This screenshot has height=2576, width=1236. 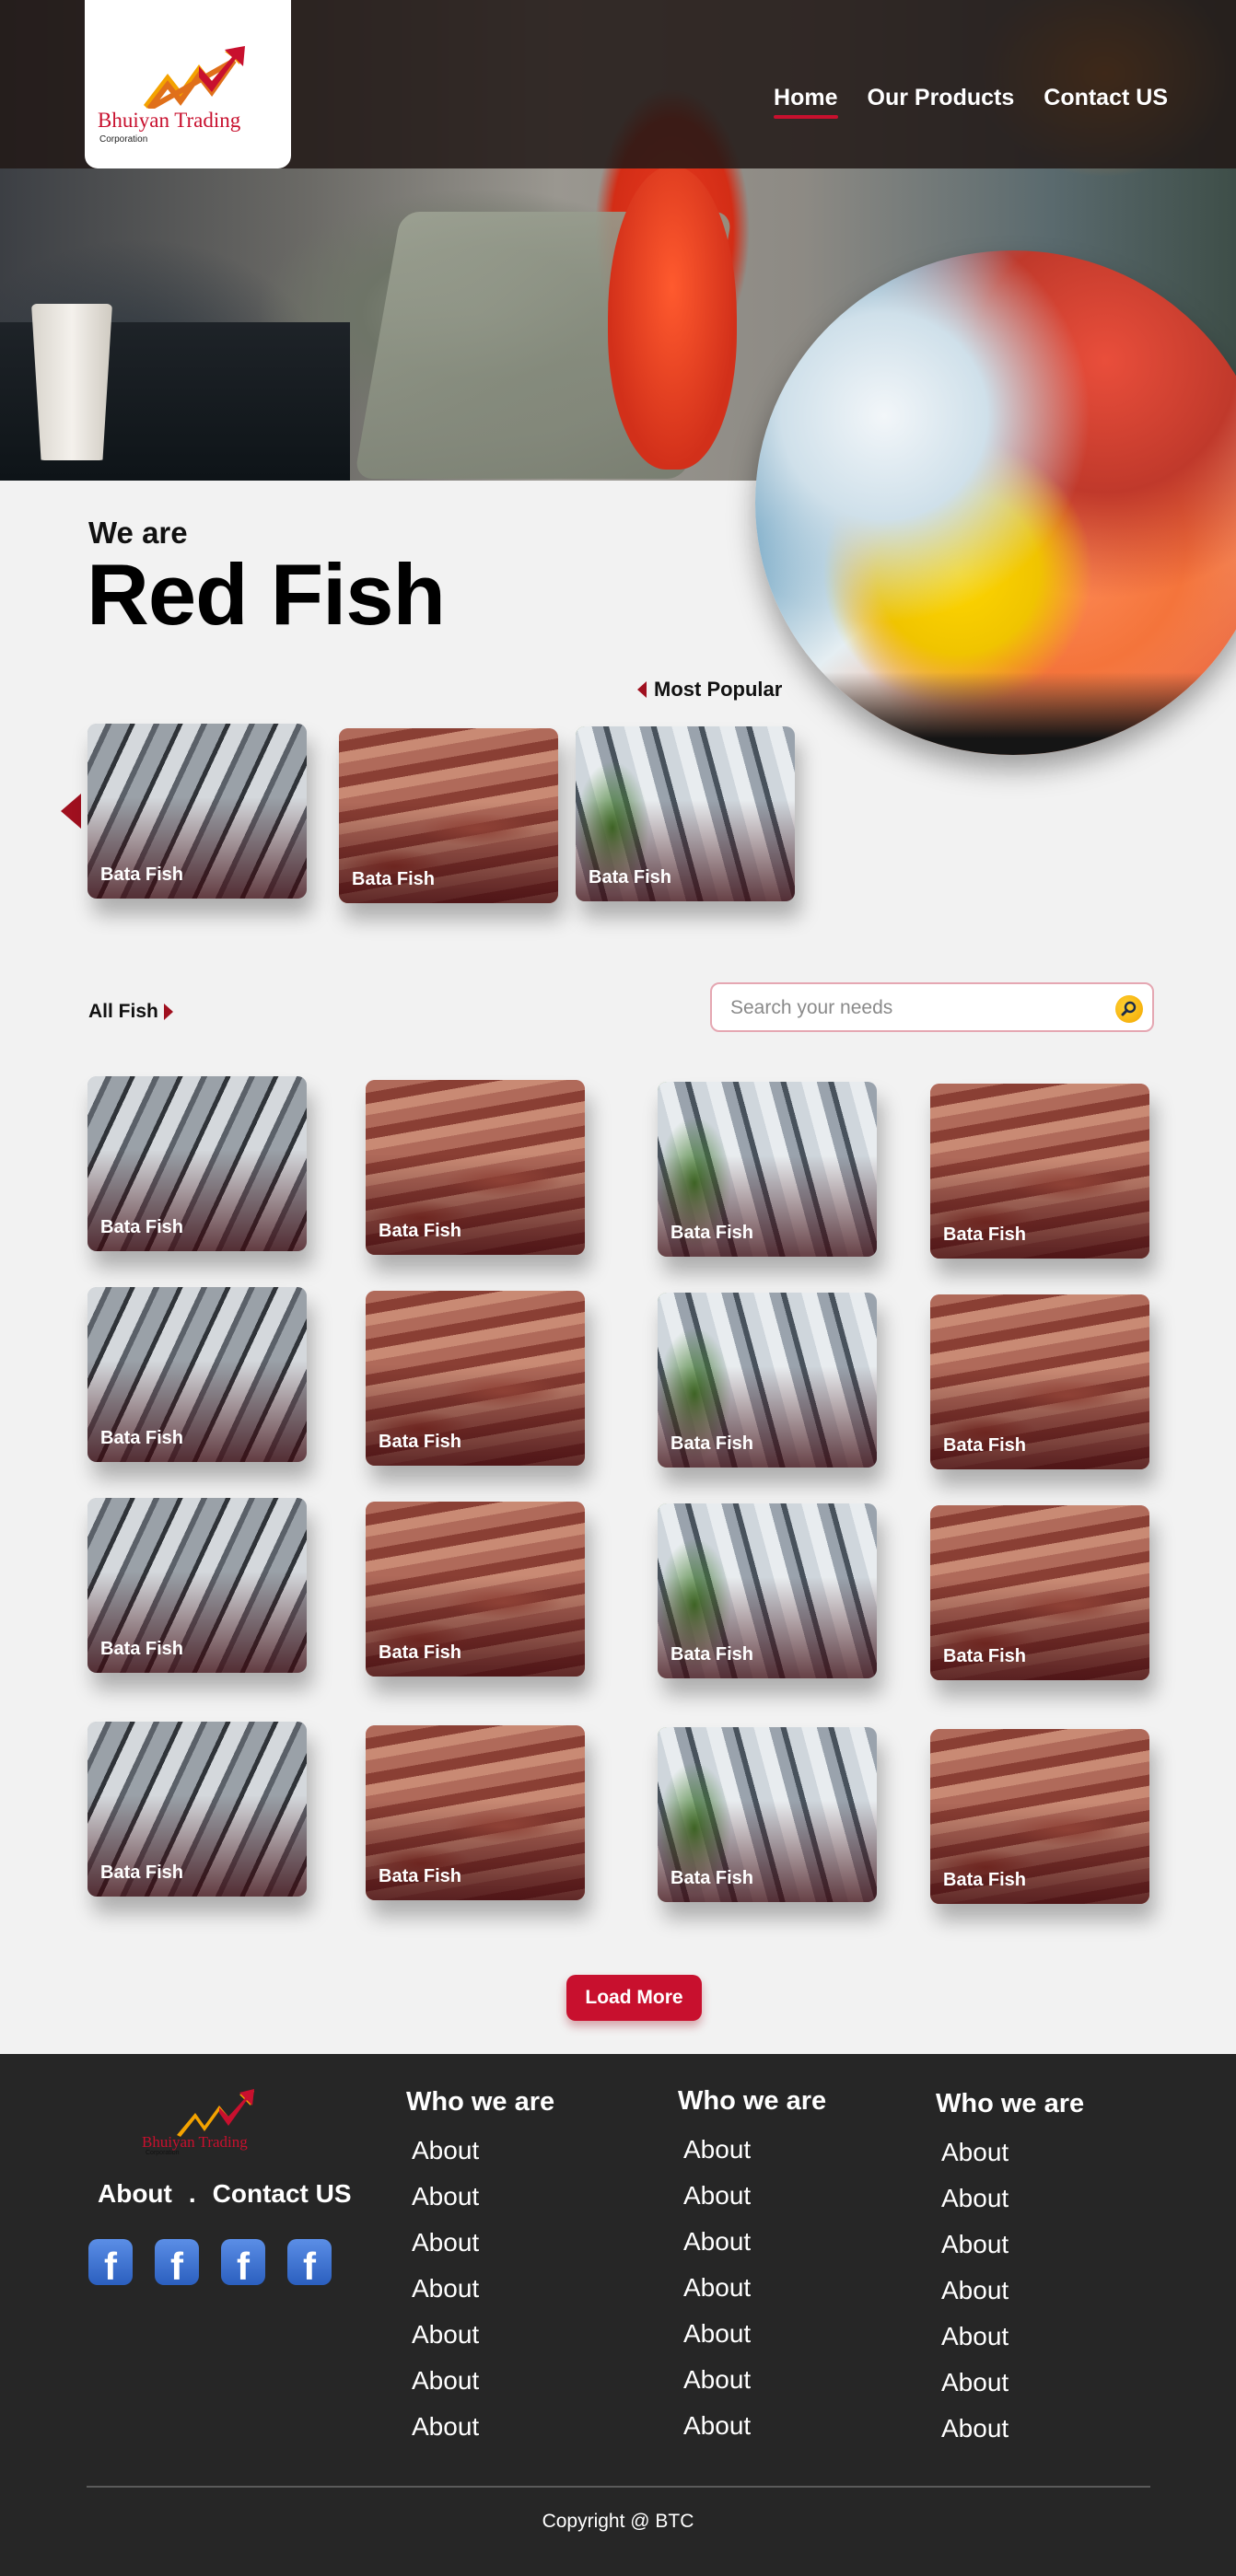 What do you see at coordinates (618, 2487) in the screenshot?
I see `footer-divider` at bounding box center [618, 2487].